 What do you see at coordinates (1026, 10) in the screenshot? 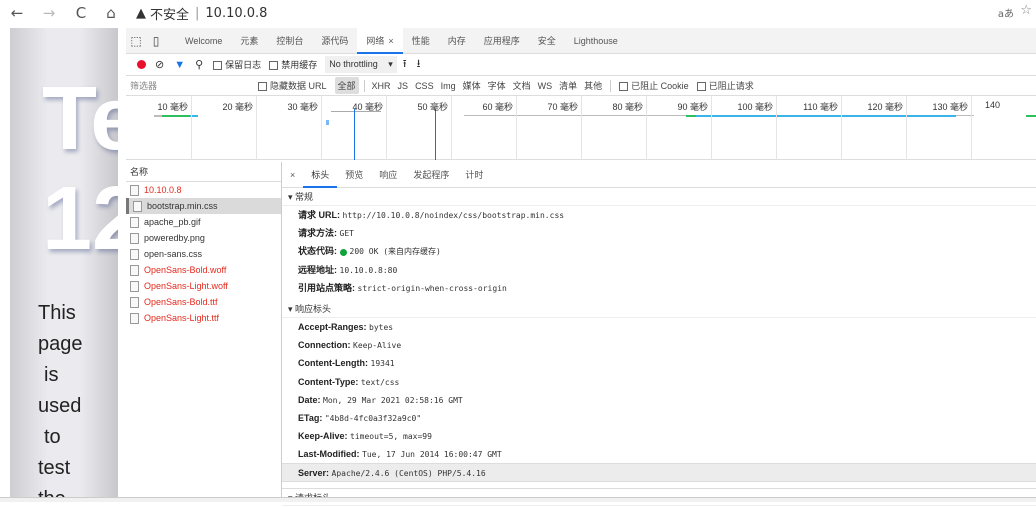
I see `favorite-icon: ☆` at bounding box center [1026, 10].